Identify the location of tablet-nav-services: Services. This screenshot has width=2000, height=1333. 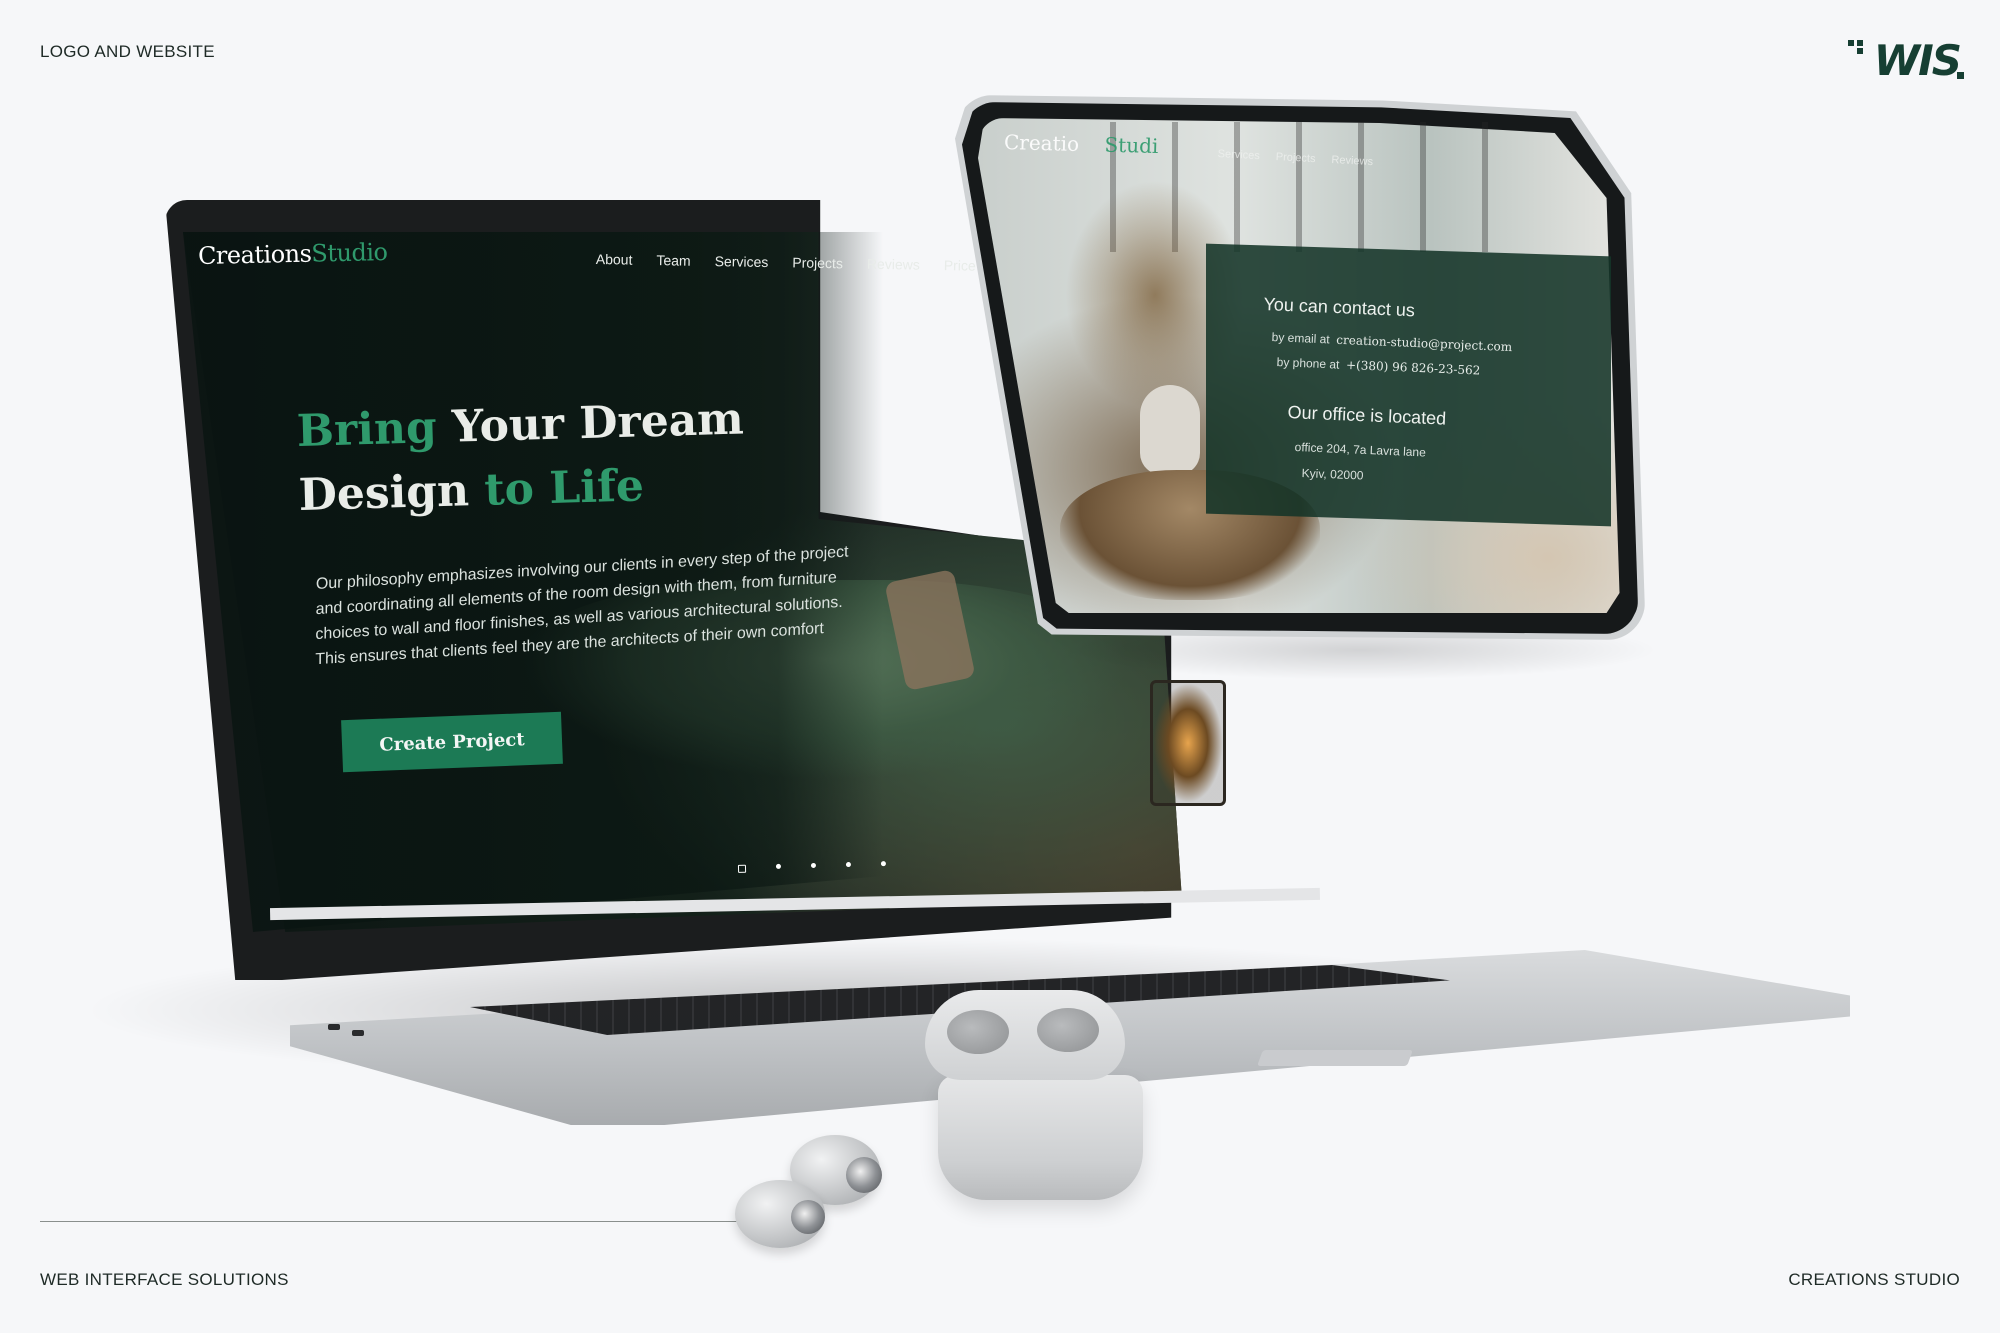
(1238, 155).